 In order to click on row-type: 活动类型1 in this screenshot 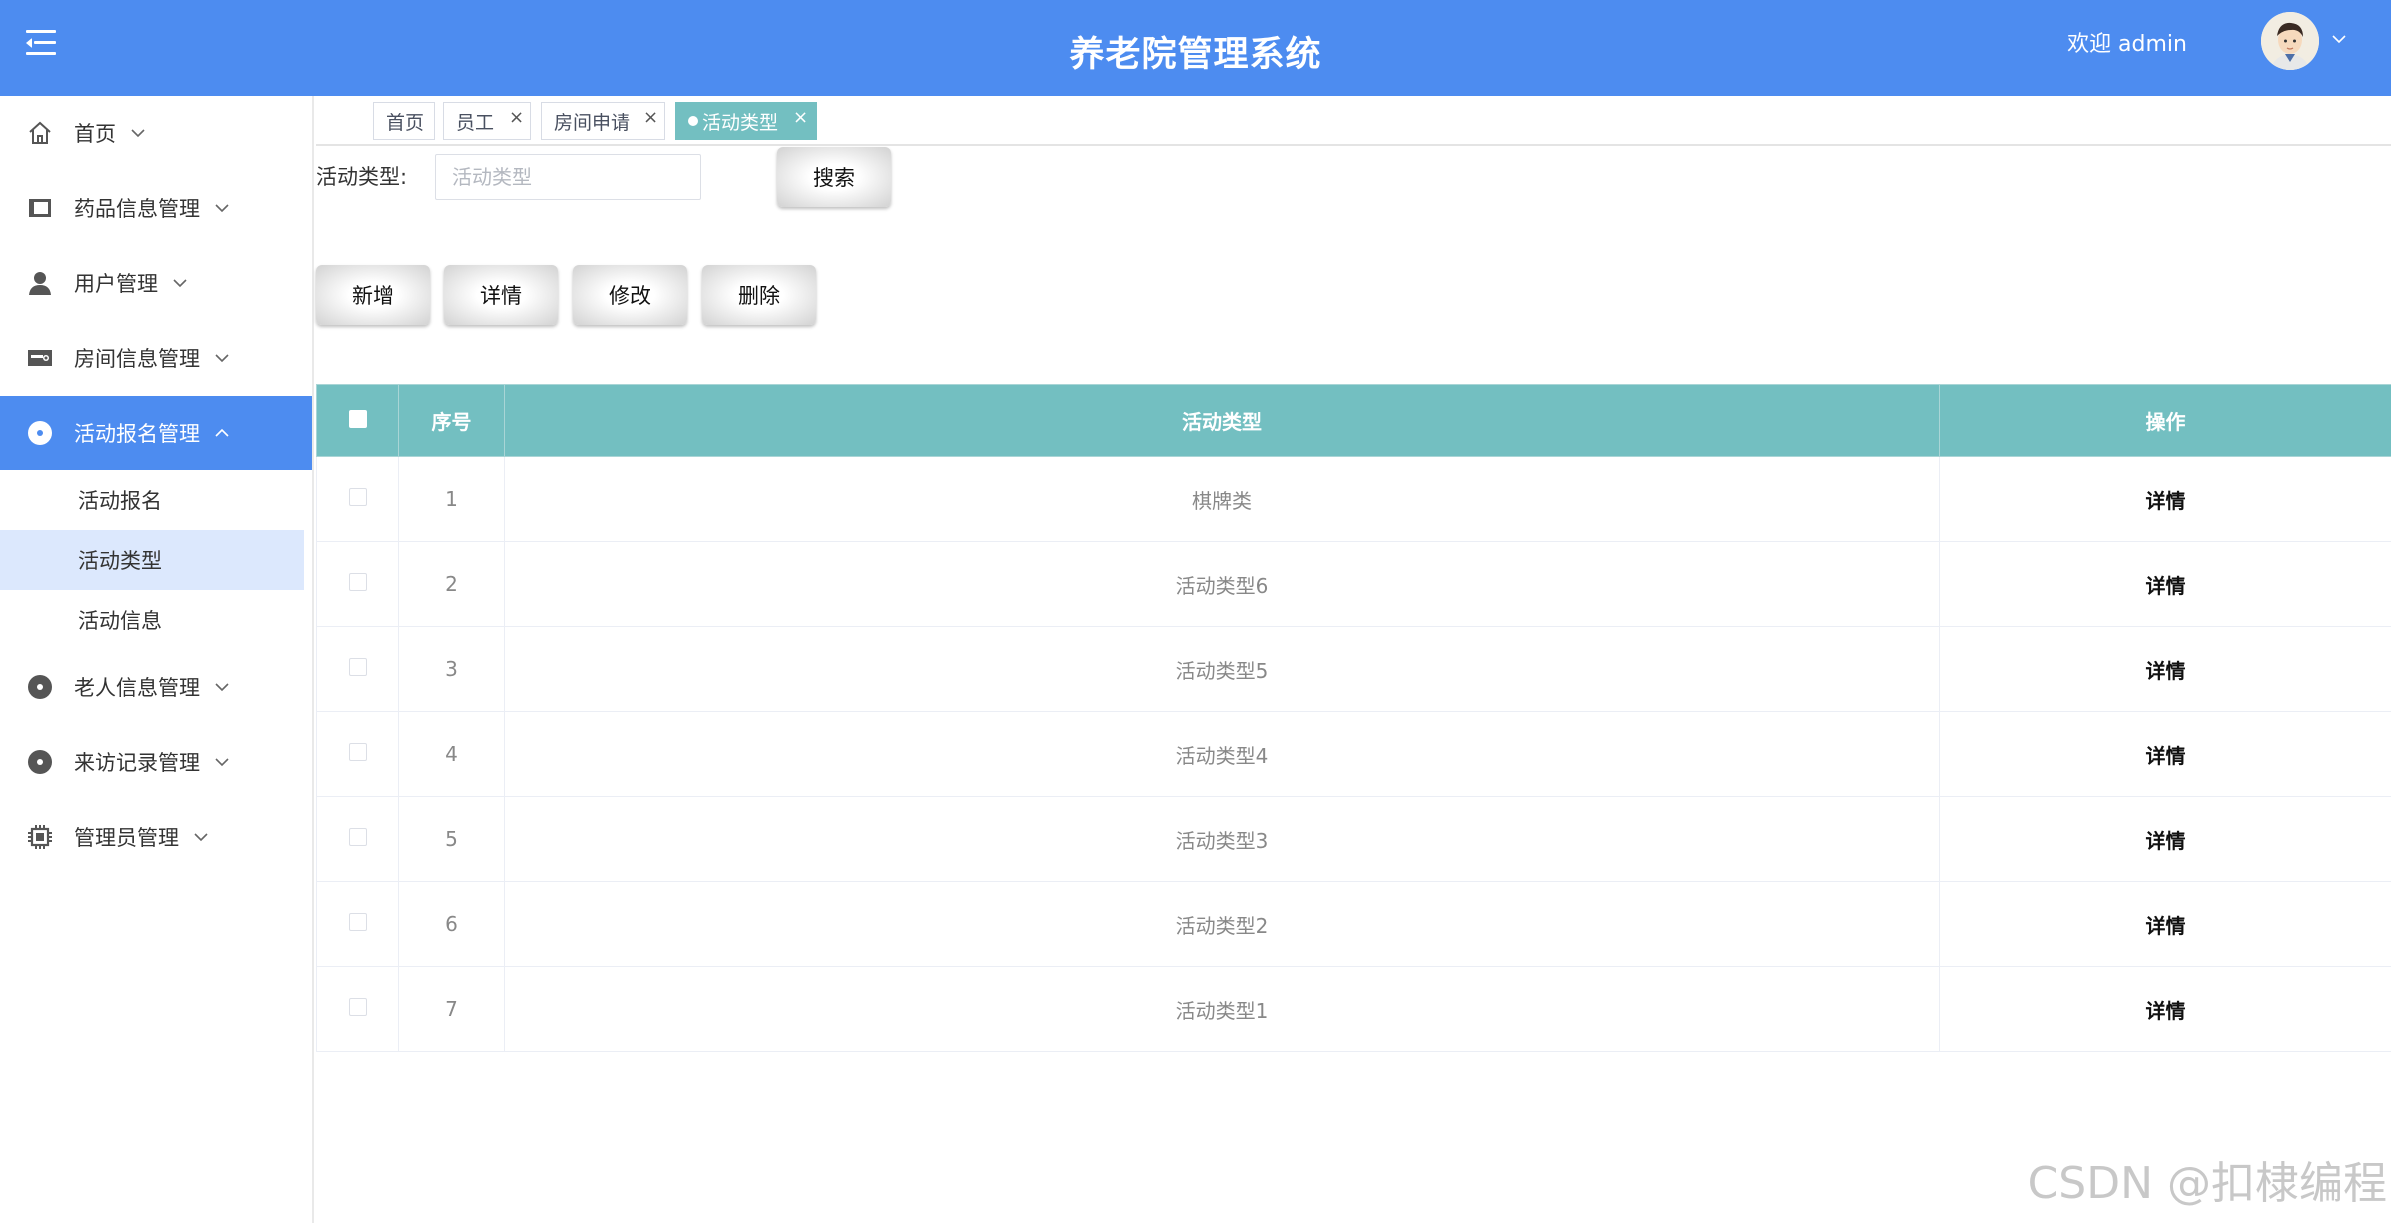, I will do `click(1222, 1009)`.